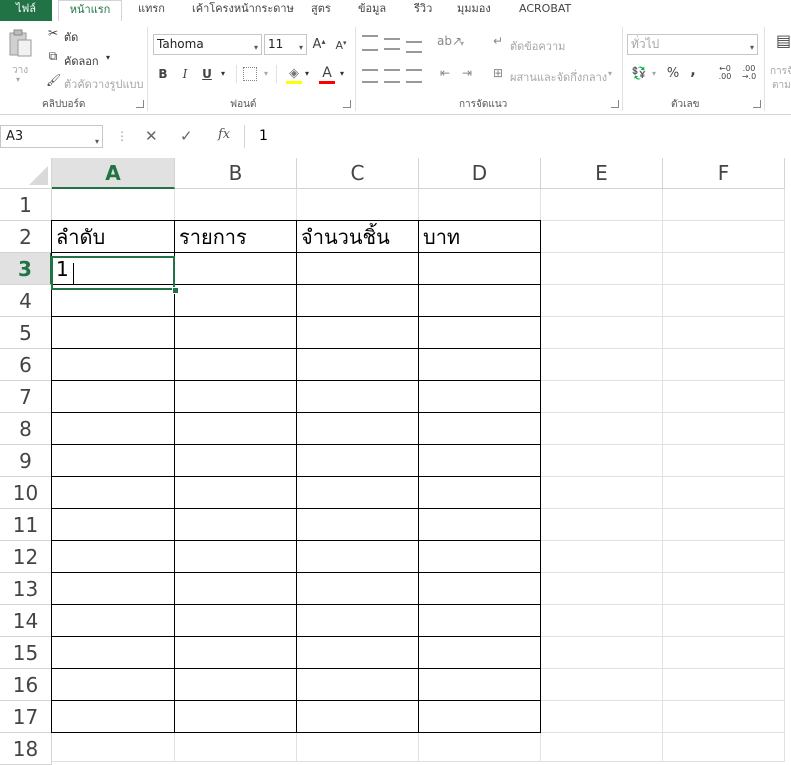 The width and height of the screenshot is (791, 765). I want to click on tab-acrobat: ACROBAT, so click(545, 10).